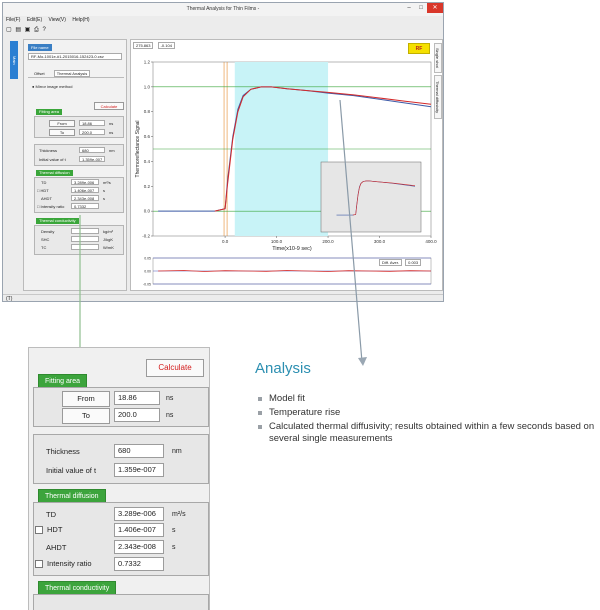 This screenshot has height=610, width=600. I want to click on intensity-checkbox, so click(39, 564).